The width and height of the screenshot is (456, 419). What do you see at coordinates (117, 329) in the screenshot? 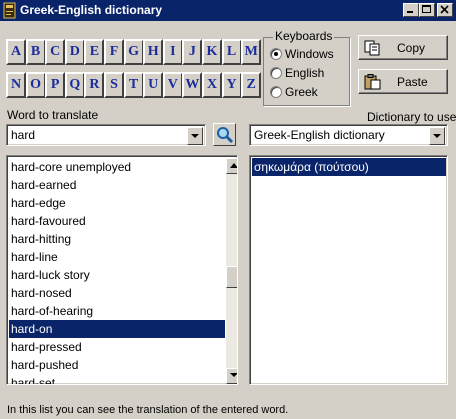
I see `word-list-item: hard-on` at bounding box center [117, 329].